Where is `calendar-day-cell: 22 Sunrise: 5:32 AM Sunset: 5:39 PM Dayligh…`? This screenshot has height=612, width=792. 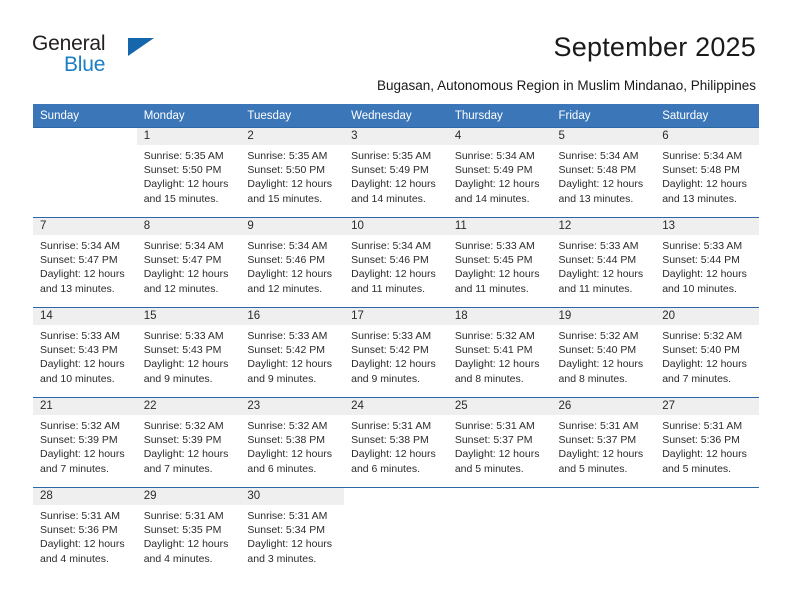
calendar-day-cell: 22 Sunrise: 5:32 AM Sunset: 5:39 PM Dayligh… is located at coordinates (188, 442).